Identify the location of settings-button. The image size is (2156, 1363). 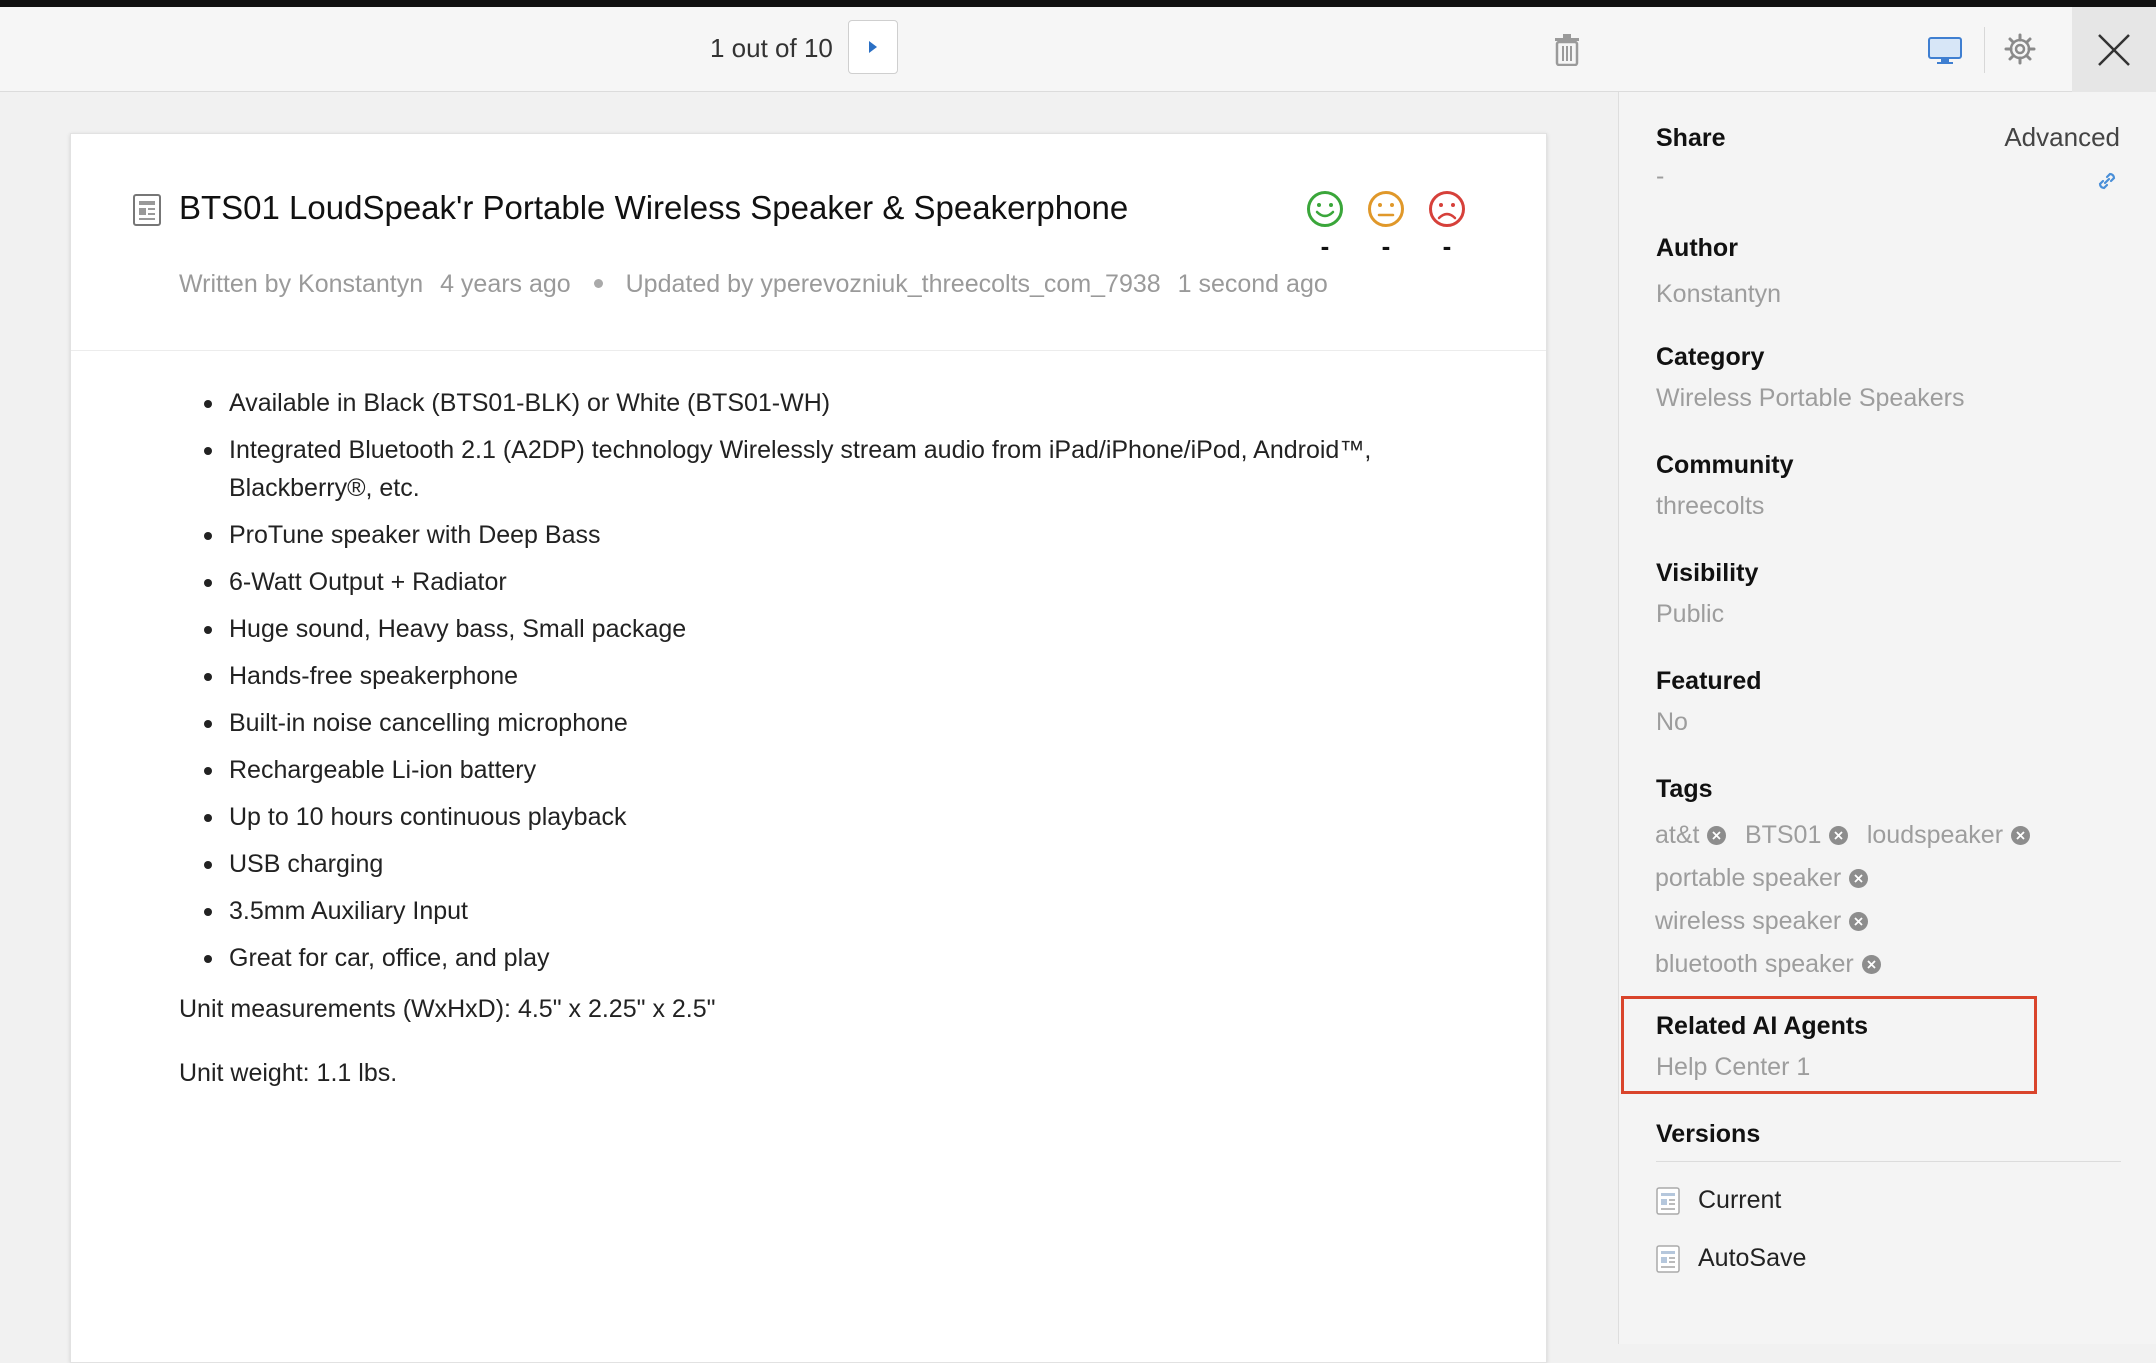
(2020, 49).